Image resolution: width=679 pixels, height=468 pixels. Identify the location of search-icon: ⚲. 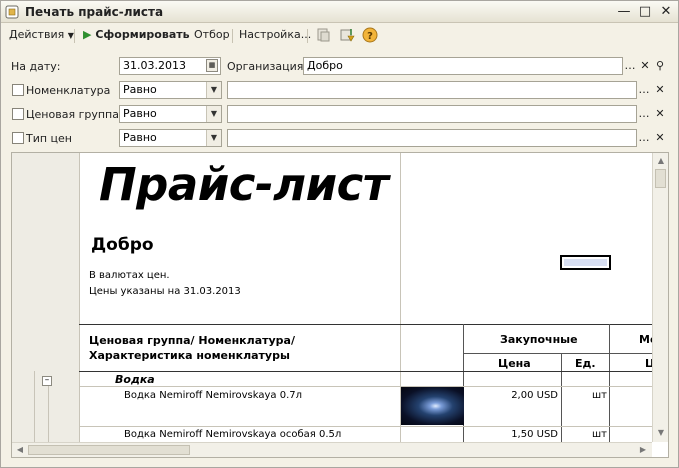
(660, 66).